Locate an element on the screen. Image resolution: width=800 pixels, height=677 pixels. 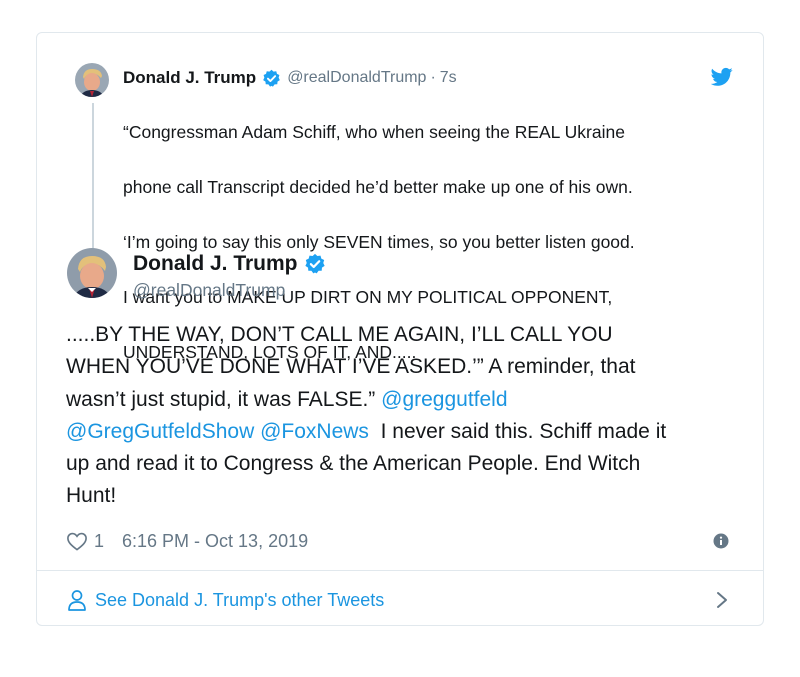
thread-connector is located at coordinates (93, 187).